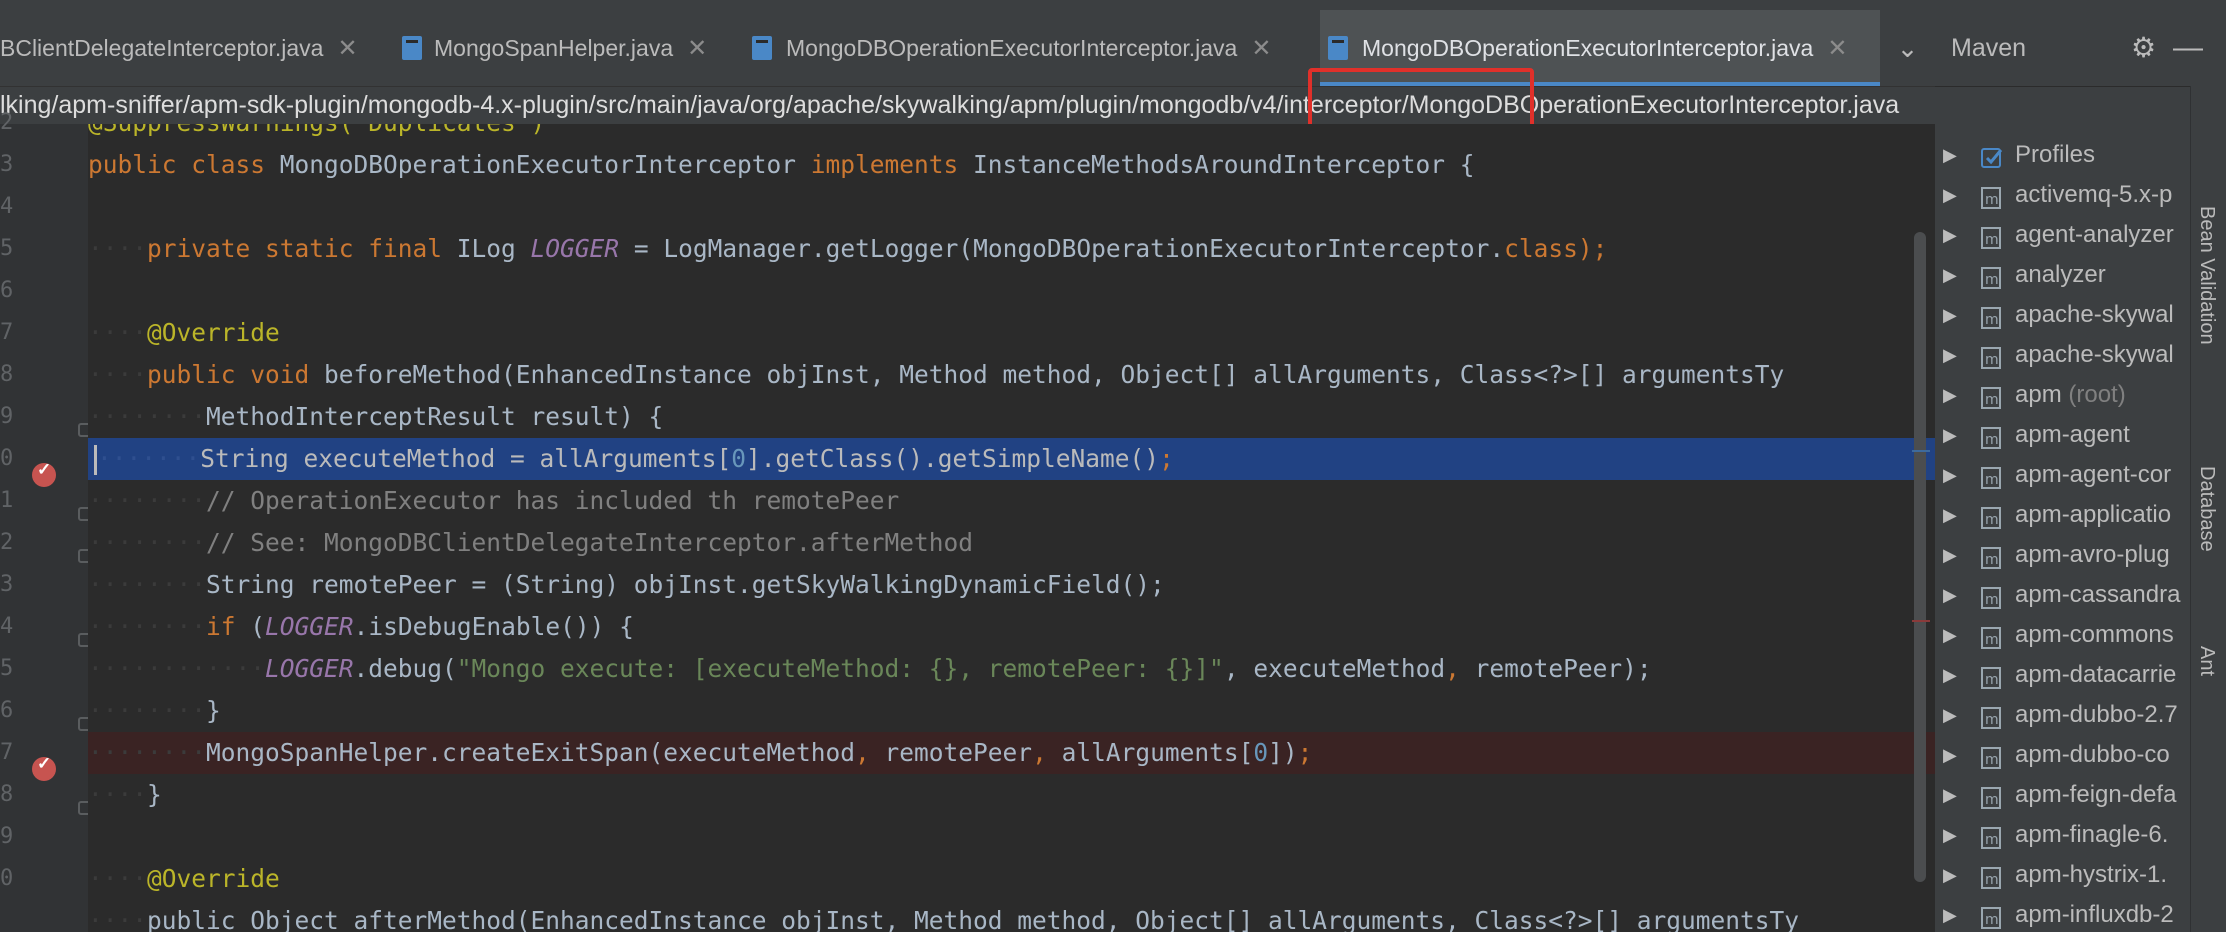  Describe the element at coordinates (2143, 48) in the screenshot. I see `gear-icon: ⚙` at that location.